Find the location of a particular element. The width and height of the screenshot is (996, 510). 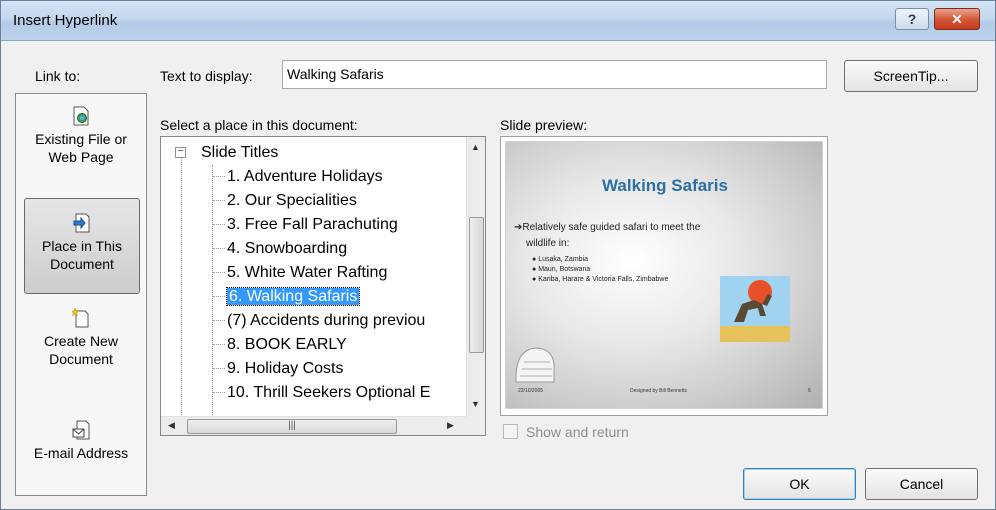

tree-item: 3. Free Fall Parachuting is located at coordinates (305, 224).